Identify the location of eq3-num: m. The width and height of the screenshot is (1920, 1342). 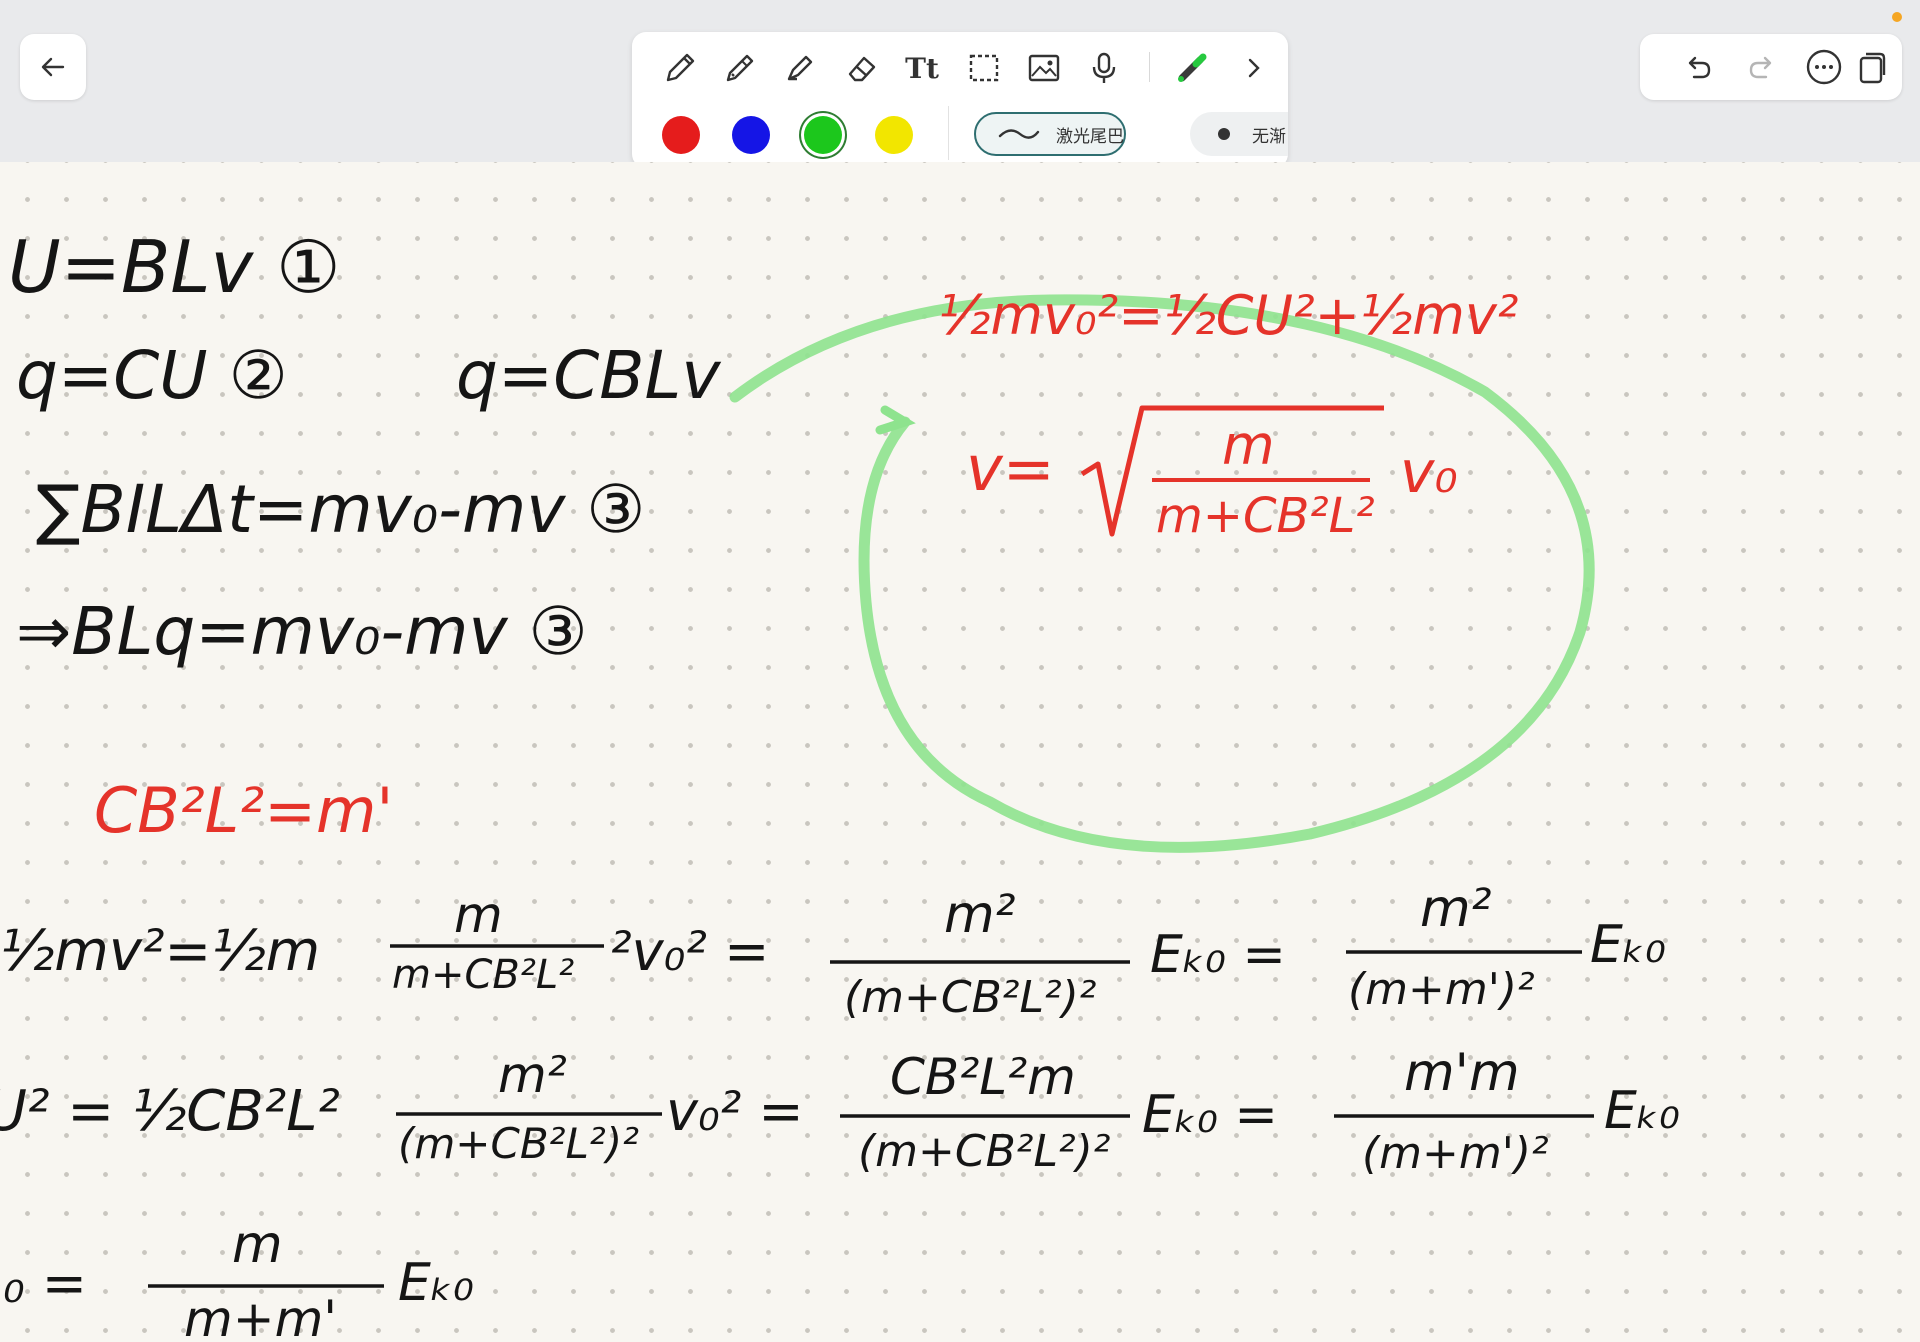
(257, 1245).